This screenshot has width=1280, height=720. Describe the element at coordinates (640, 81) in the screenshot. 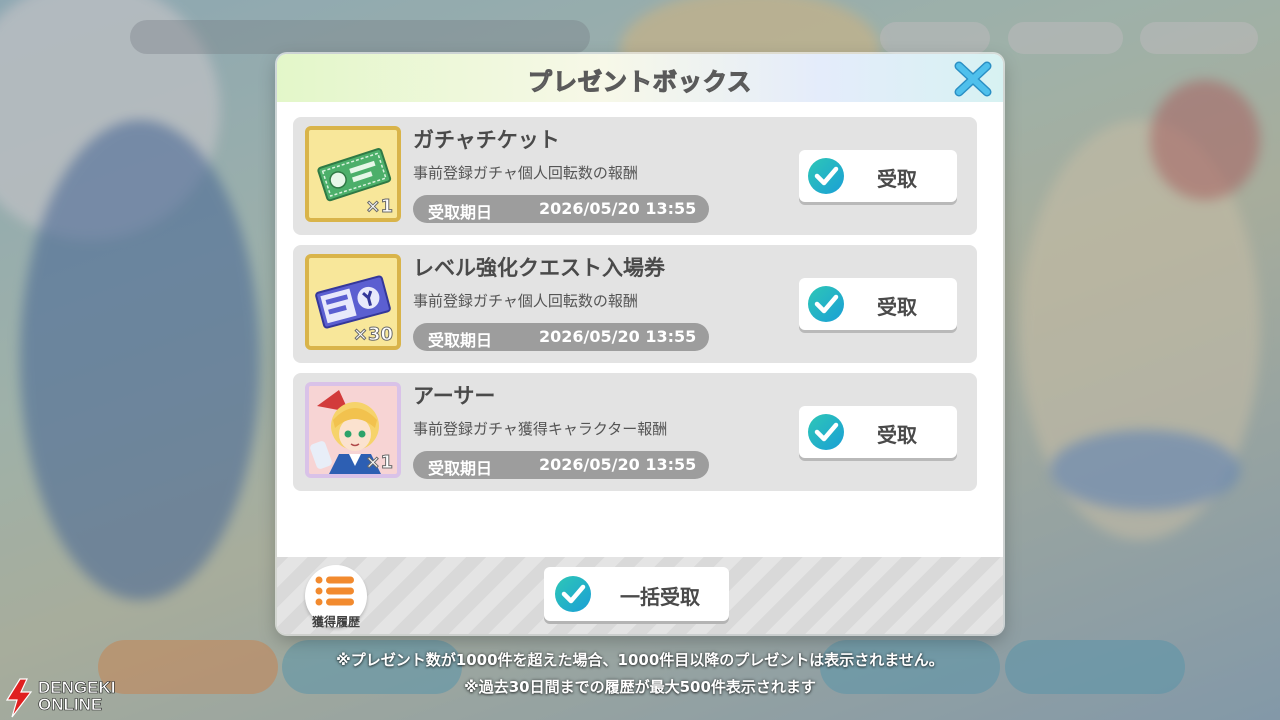

I see `dialog-title: プレゼントボックス` at that location.